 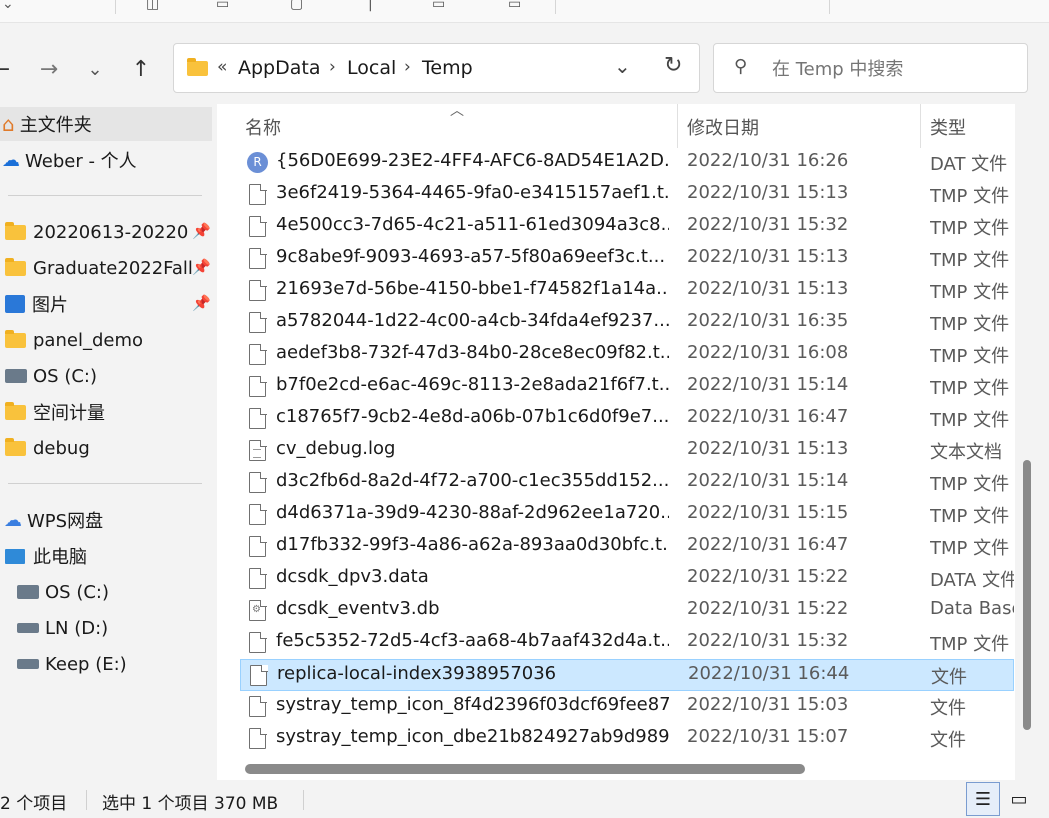 What do you see at coordinates (86, 664) in the screenshot?
I see `sidebar-item-label: Keep (E:)` at bounding box center [86, 664].